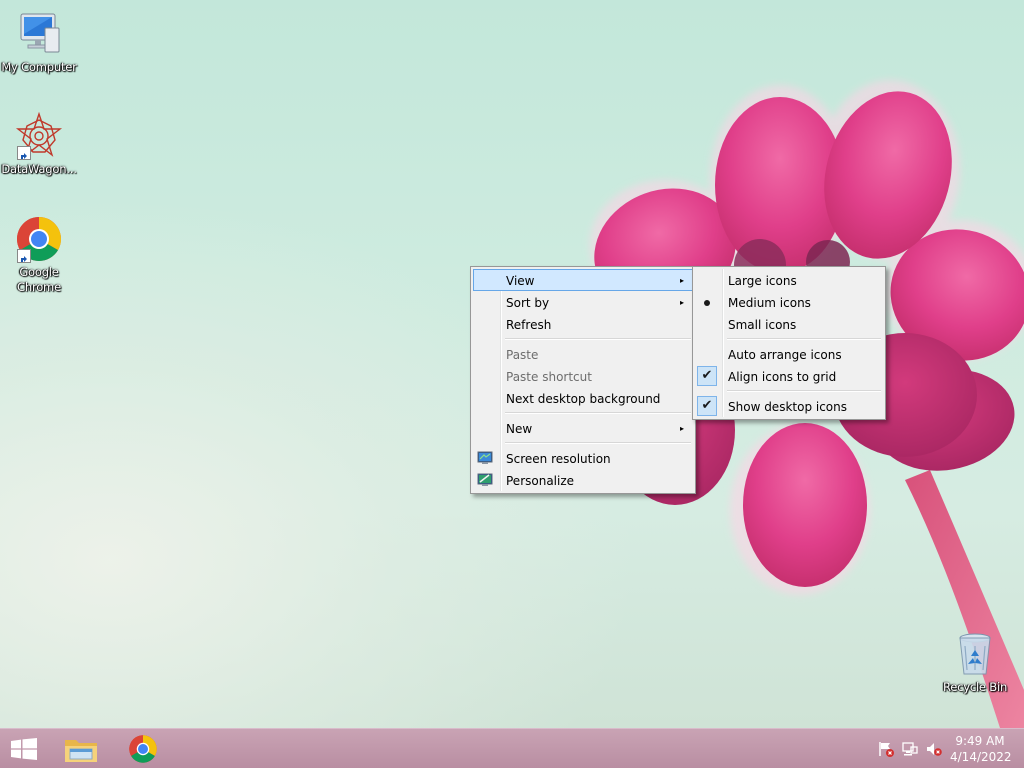 The height and width of the screenshot is (769, 1024). I want to click on menu-item-paste: Paste, so click(583, 354).